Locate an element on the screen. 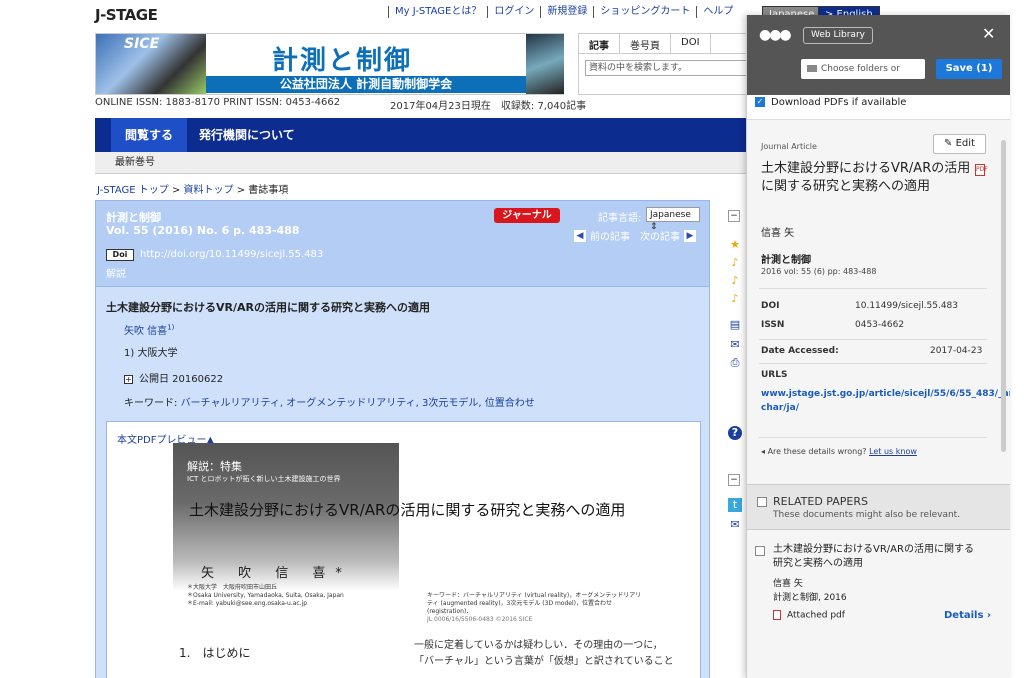  print-icon: ⎙ is located at coordinates (735, 363).